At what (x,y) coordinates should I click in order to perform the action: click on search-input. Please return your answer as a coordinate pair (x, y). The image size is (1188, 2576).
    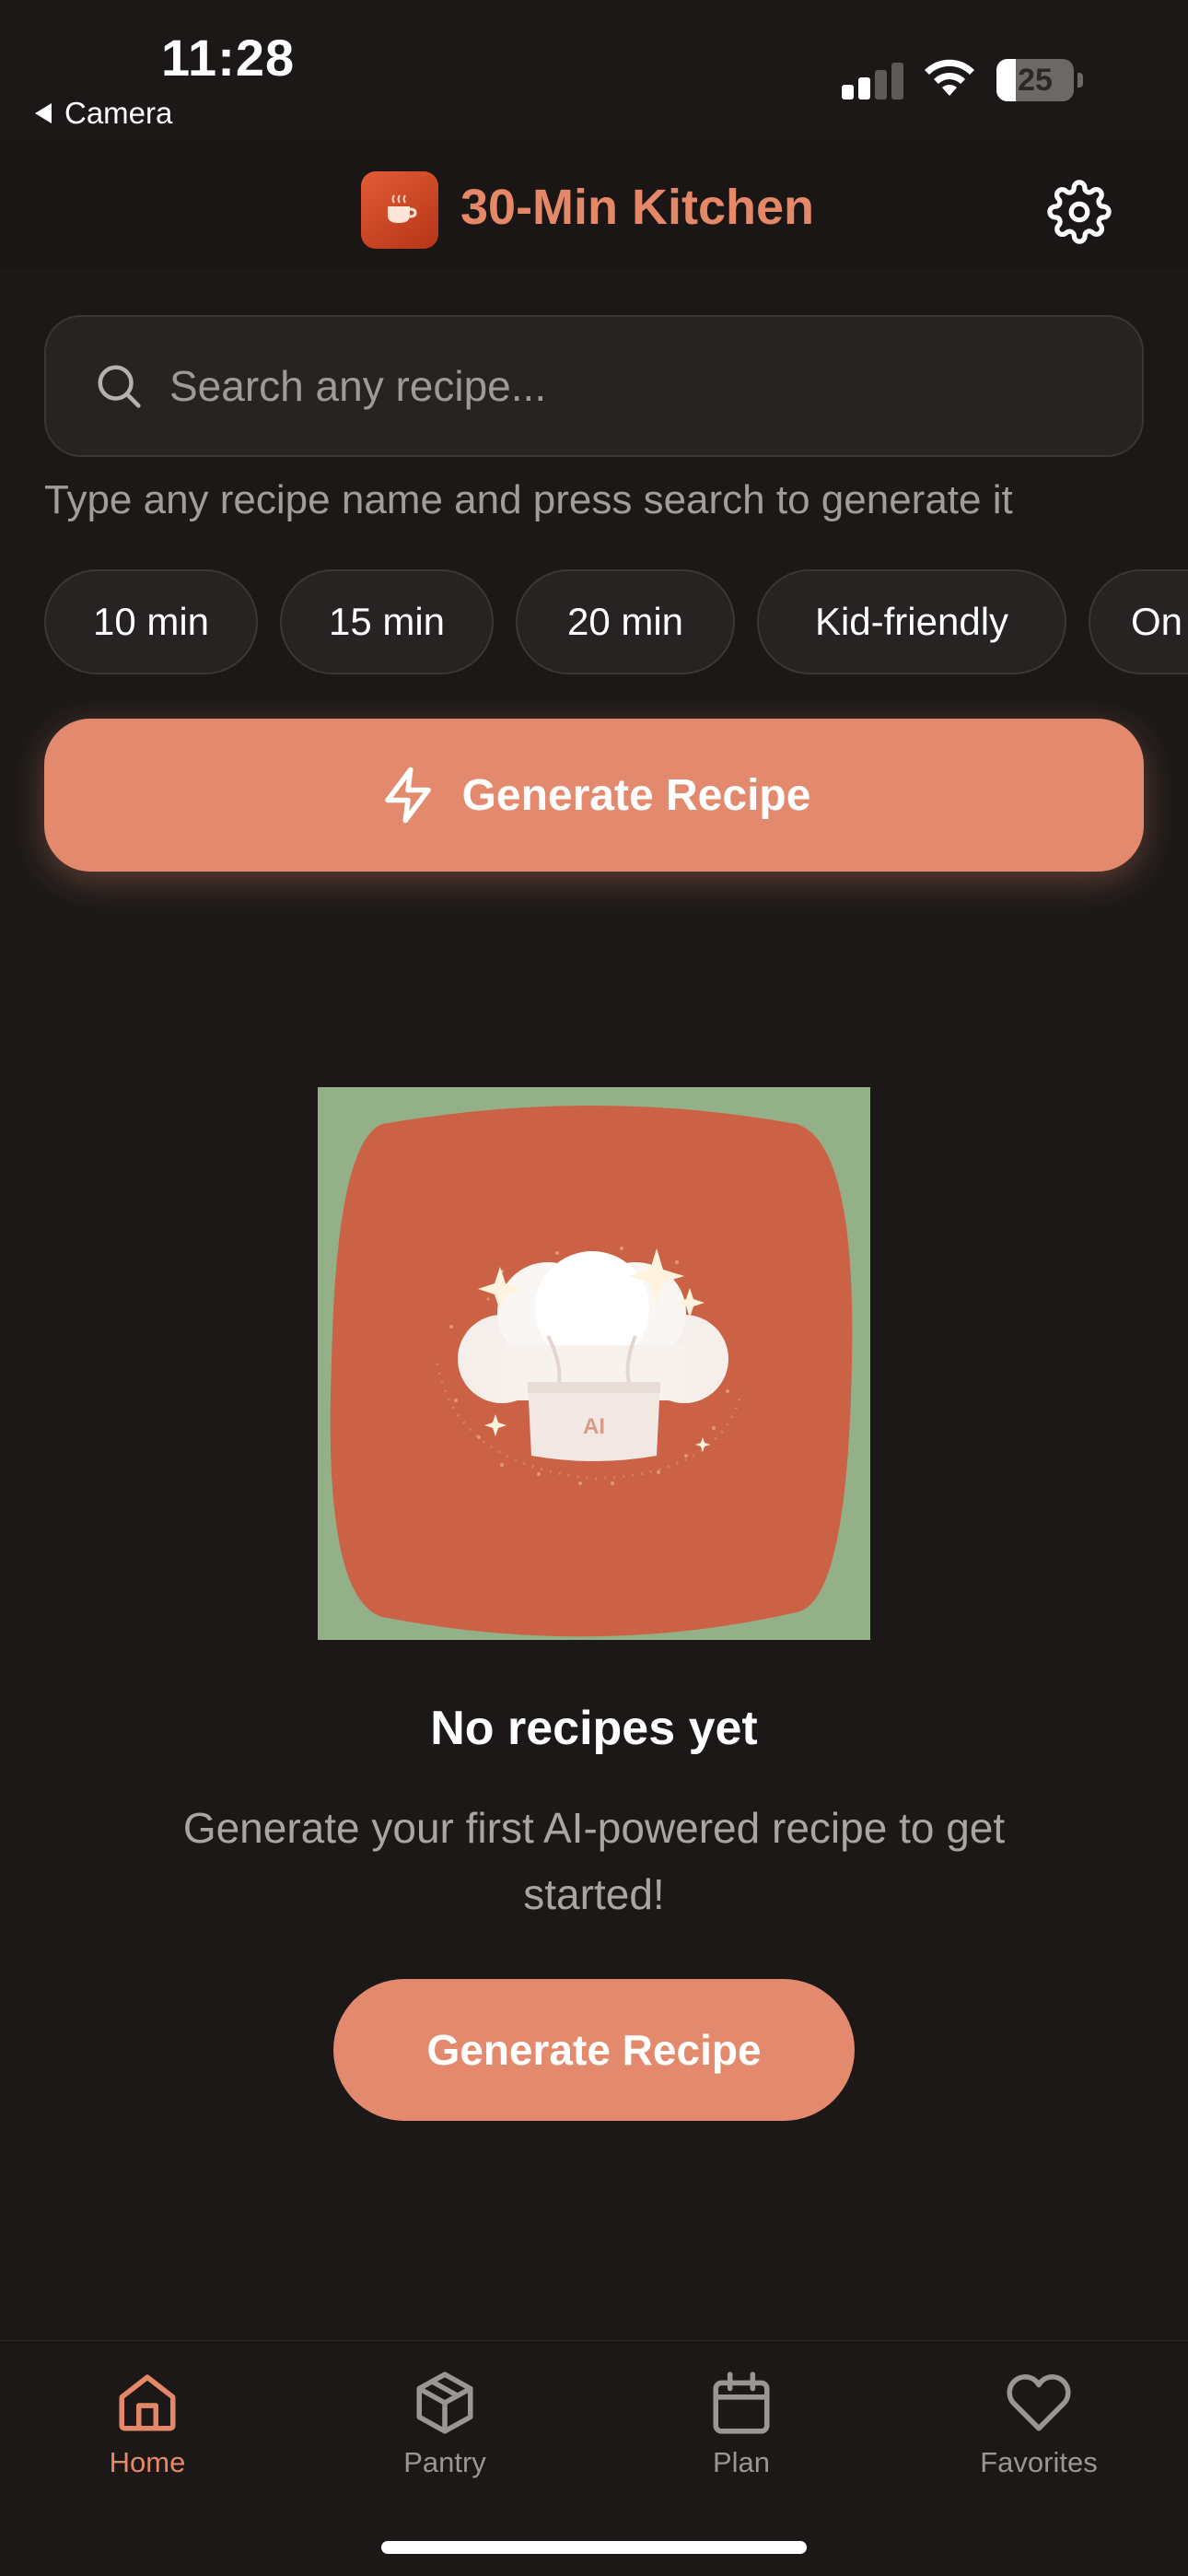
    Looking at the image, I should click on (611, 386).